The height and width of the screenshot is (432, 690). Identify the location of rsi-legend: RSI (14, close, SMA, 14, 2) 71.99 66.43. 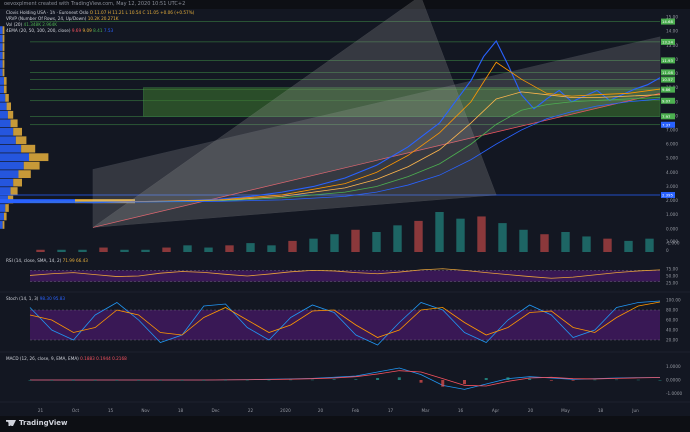
(47, 261).